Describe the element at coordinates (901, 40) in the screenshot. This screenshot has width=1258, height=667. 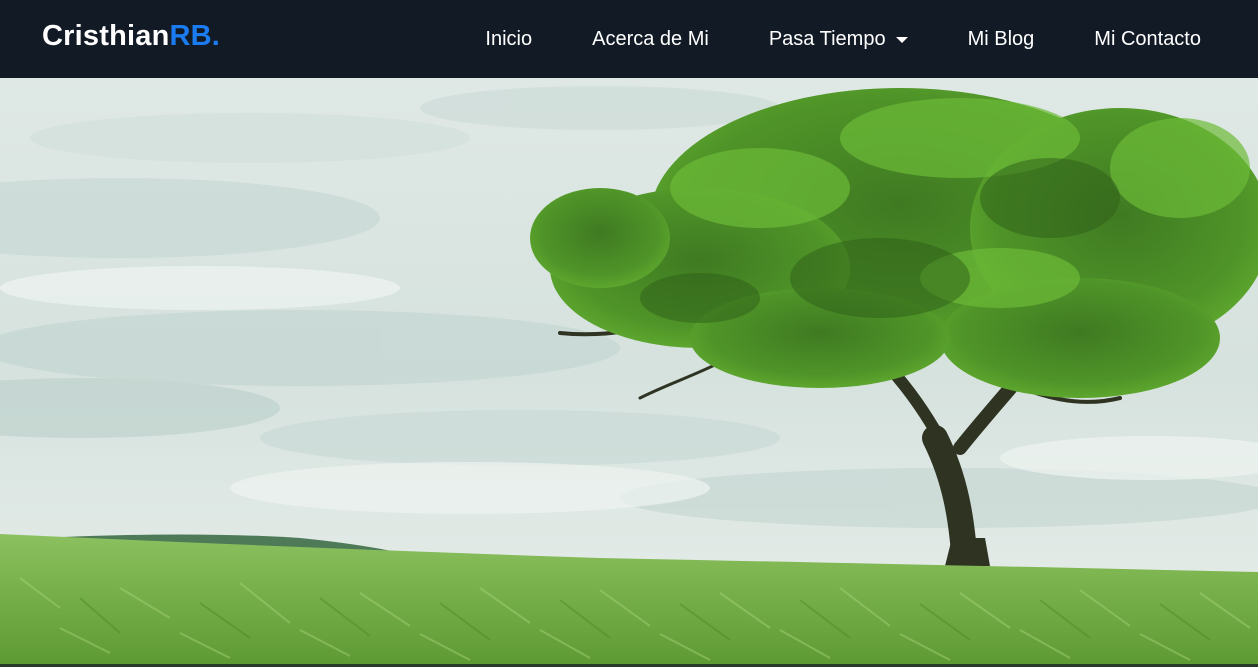
I see `caret-down-icon` at that location.